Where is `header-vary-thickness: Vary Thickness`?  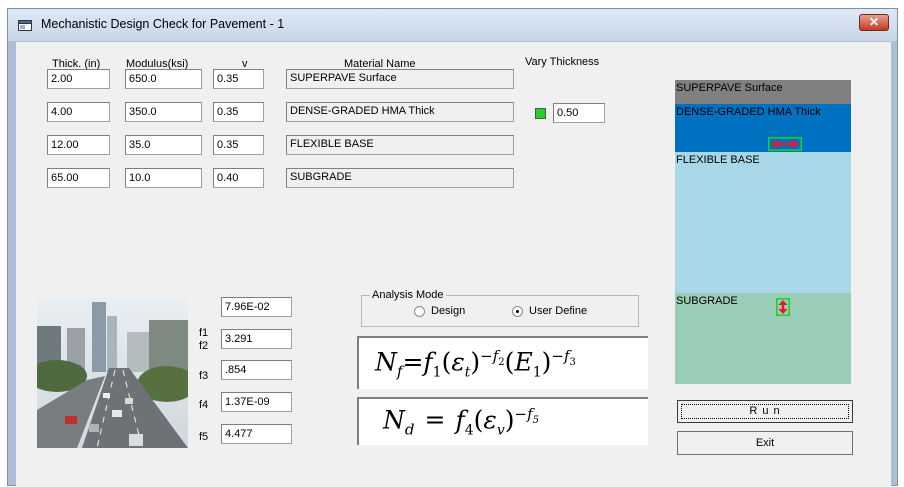 header-vary-thickness: Vary Thickness is located at coordinates (562, 62).